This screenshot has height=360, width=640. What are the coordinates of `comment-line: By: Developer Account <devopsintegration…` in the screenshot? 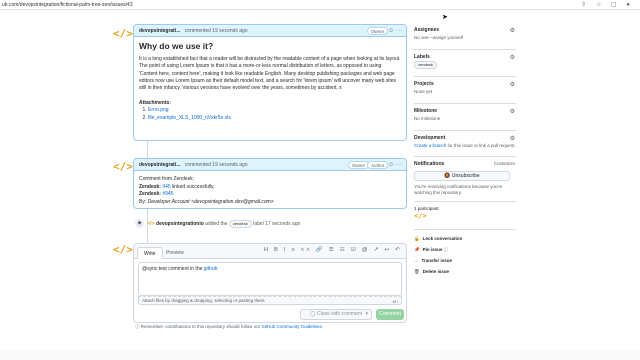 It's located at (206, 201).